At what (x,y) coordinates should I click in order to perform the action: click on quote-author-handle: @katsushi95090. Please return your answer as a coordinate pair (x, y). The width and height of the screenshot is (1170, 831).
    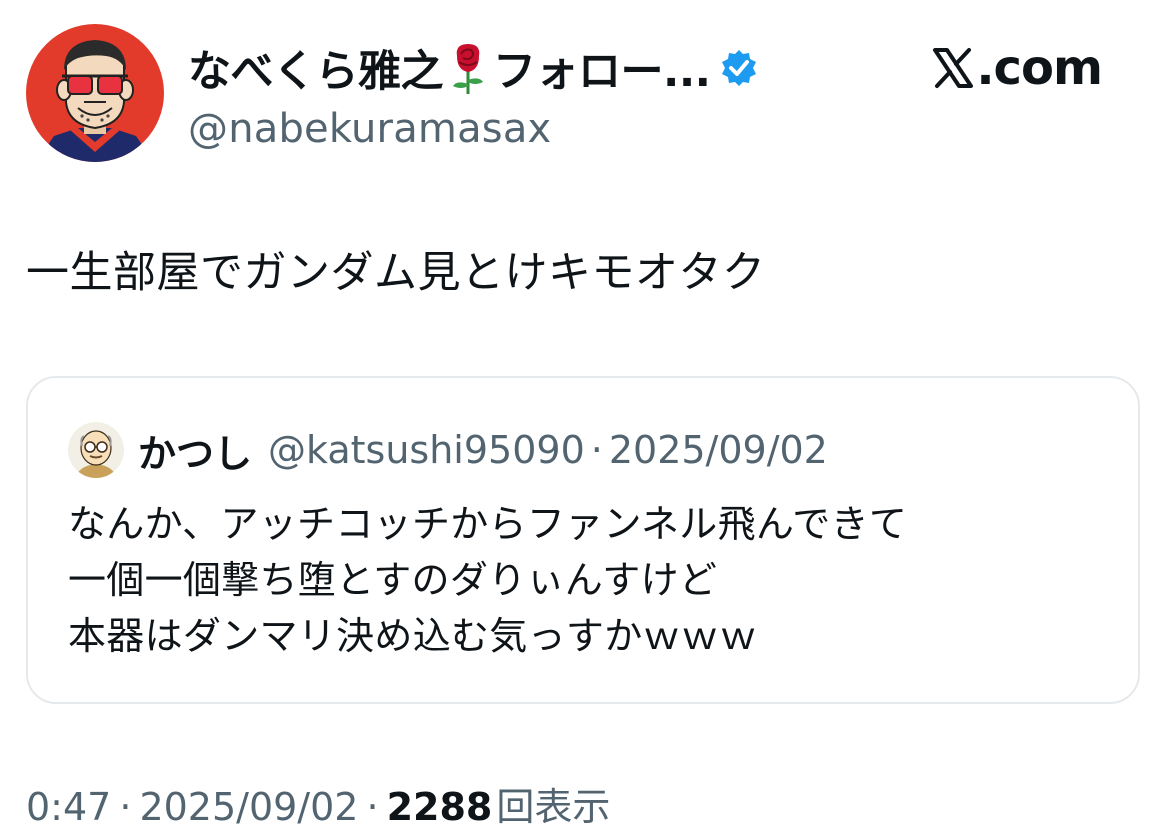
    Looking at the image, I should click on (426, 450).